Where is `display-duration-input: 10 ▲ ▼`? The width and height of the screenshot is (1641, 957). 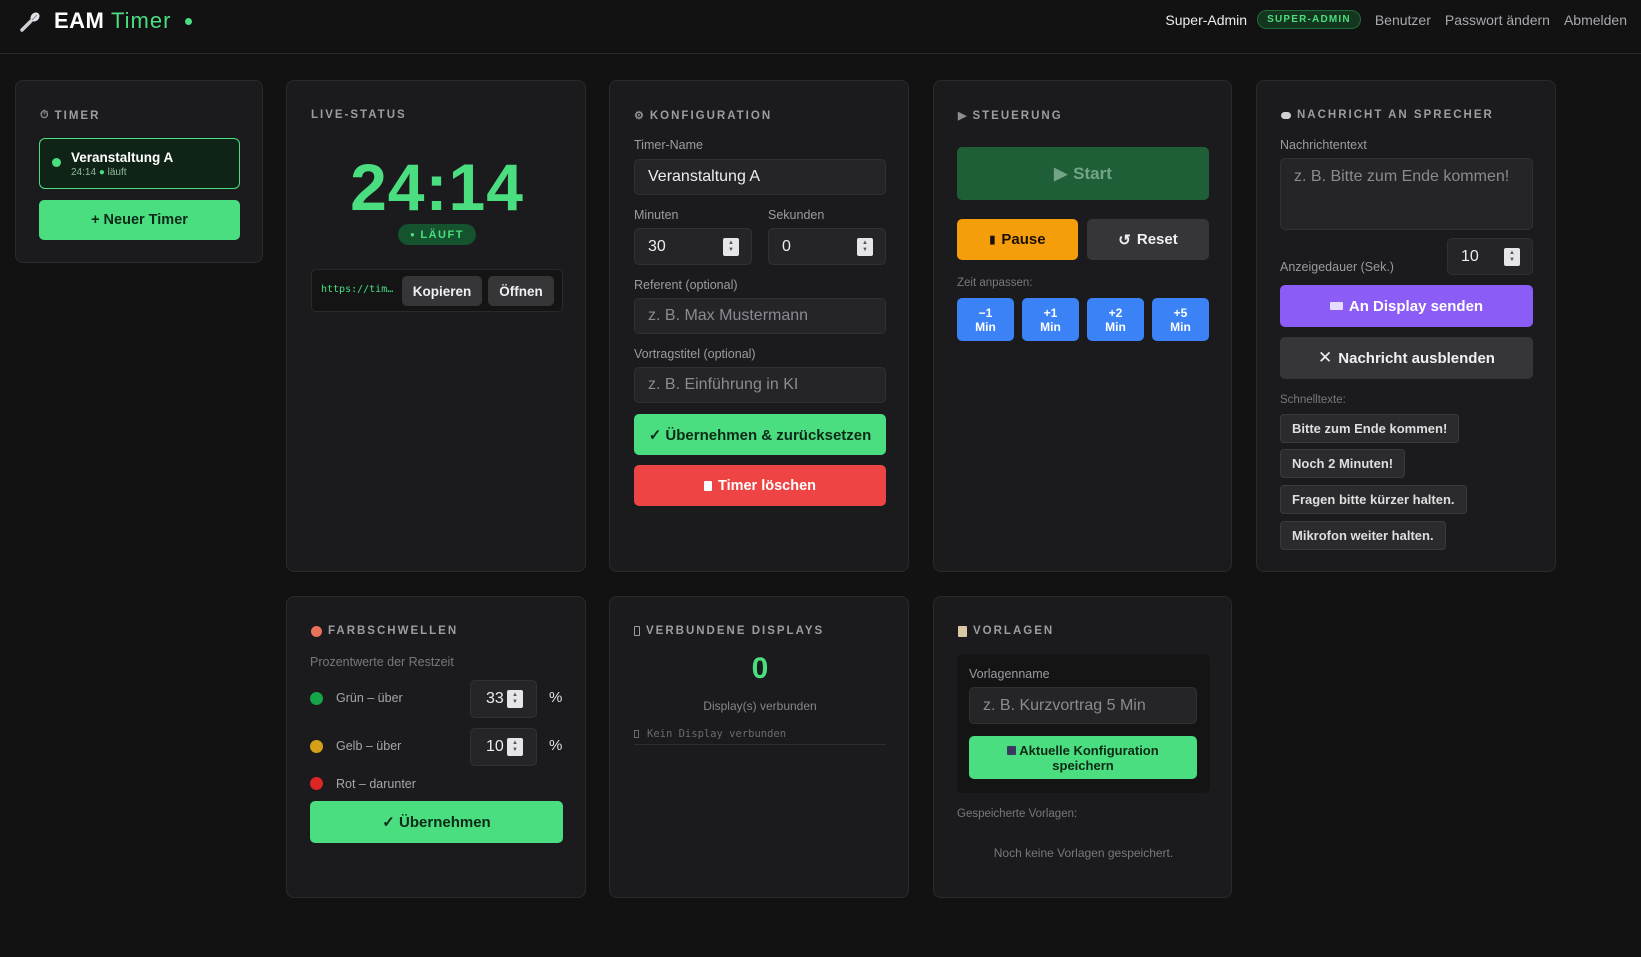 display-duration-input: 10 ▲ ▼ is located at coordinates (1490, 256).